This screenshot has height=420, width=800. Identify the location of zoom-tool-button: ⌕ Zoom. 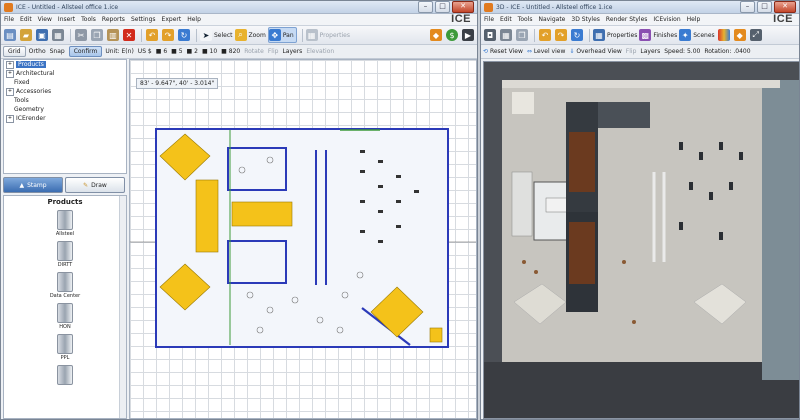
(250, 35).